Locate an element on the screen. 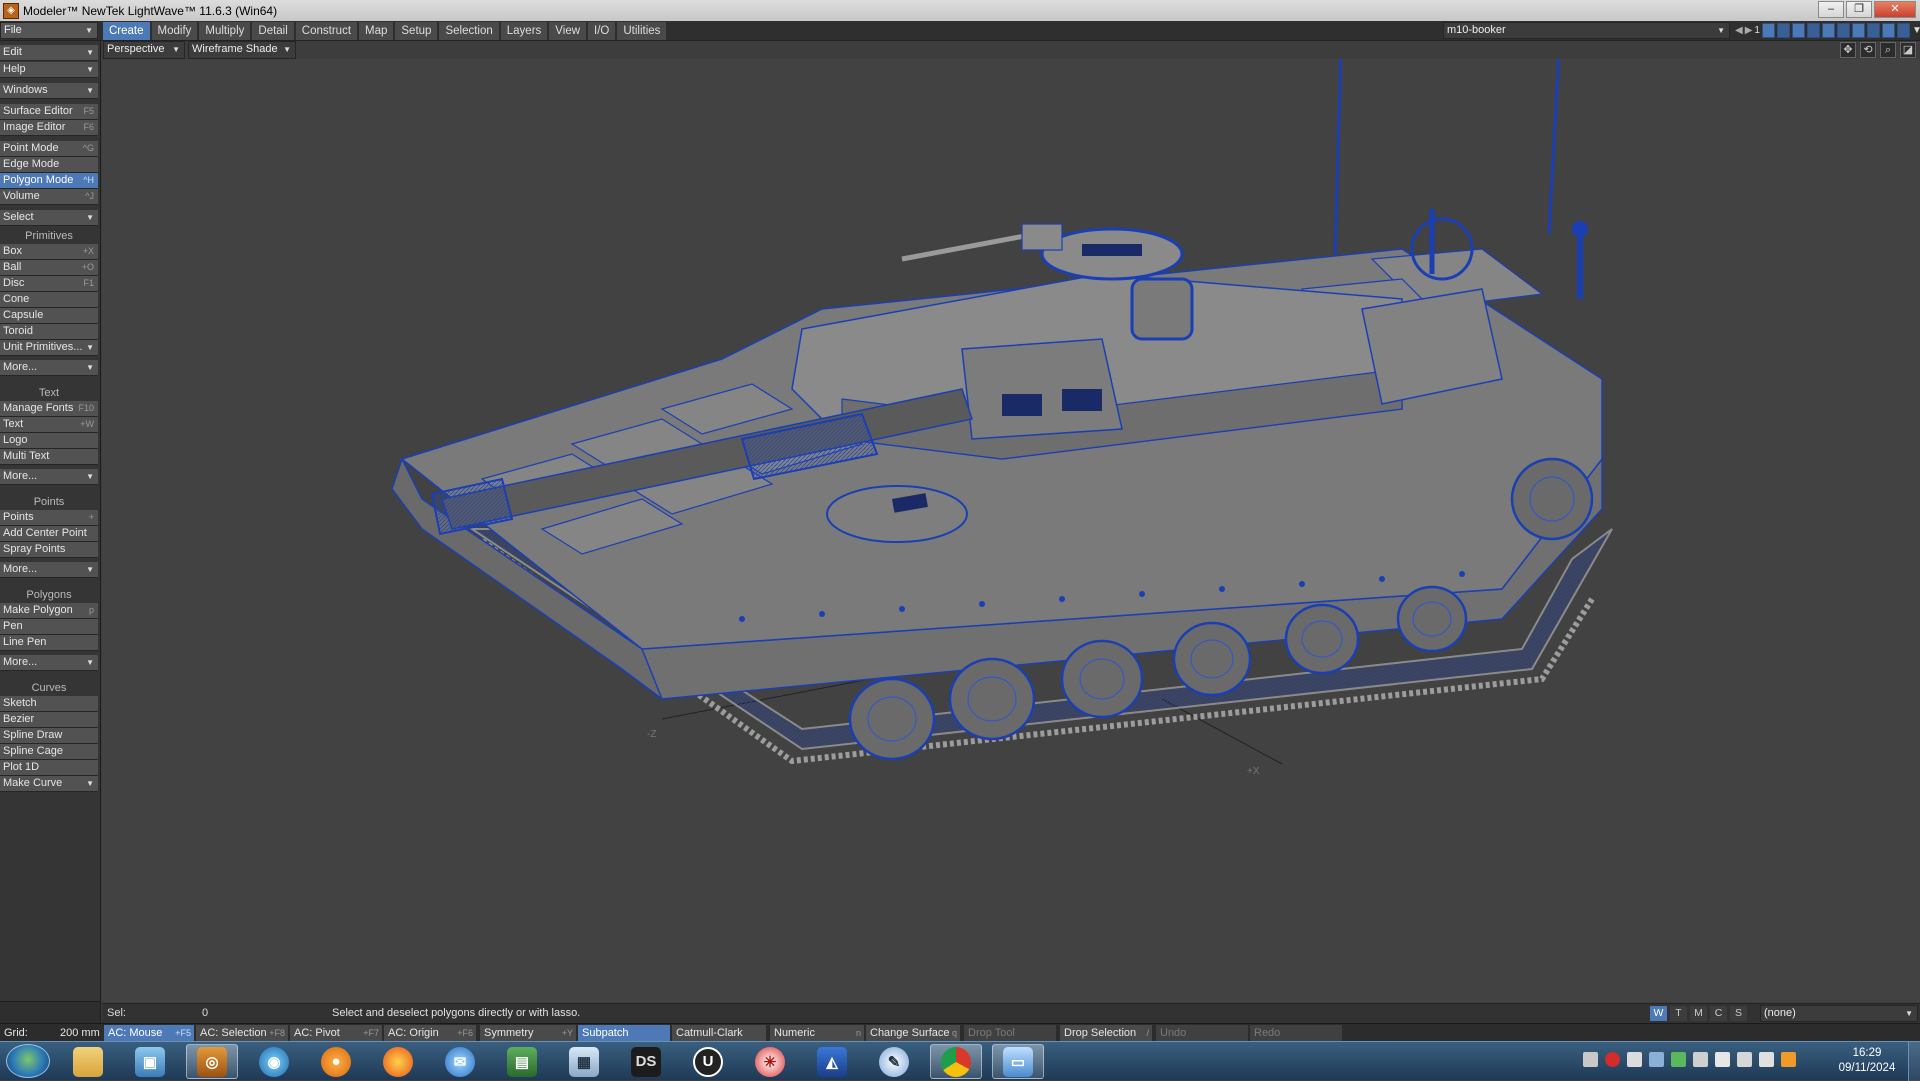 This screenshot has width=1920, height=1081. pen-tool-button: Pen is located at coordinates (49, 627).